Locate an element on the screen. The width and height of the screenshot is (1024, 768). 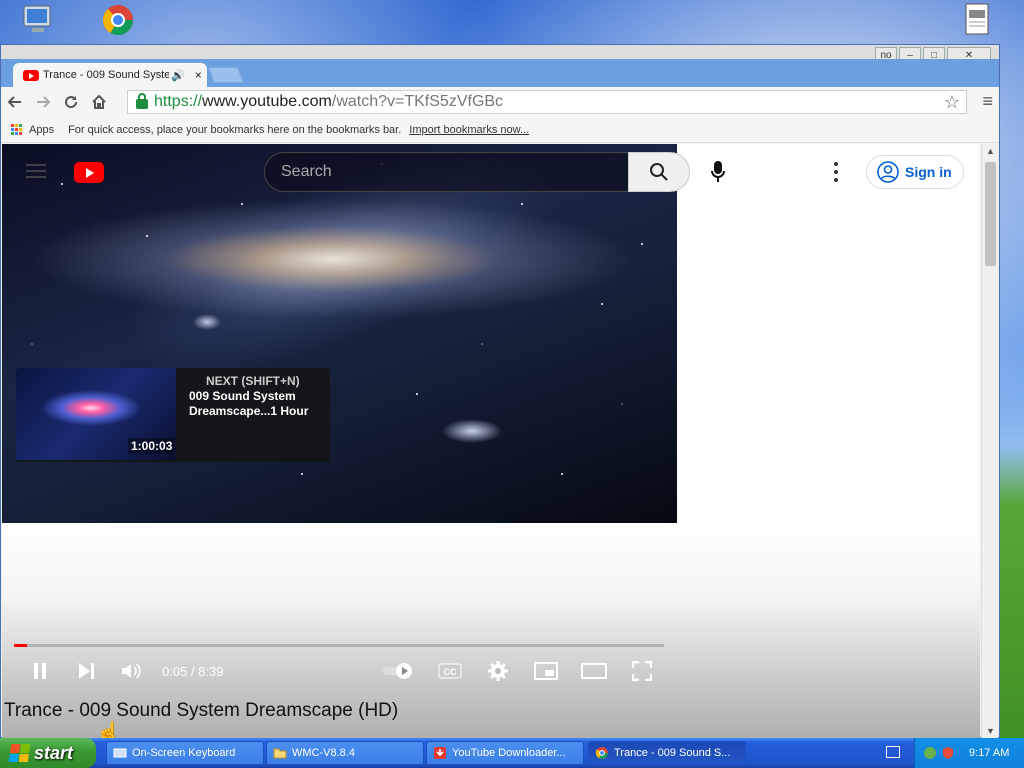
windows-flag-icon is located at coordinates (19, 753).